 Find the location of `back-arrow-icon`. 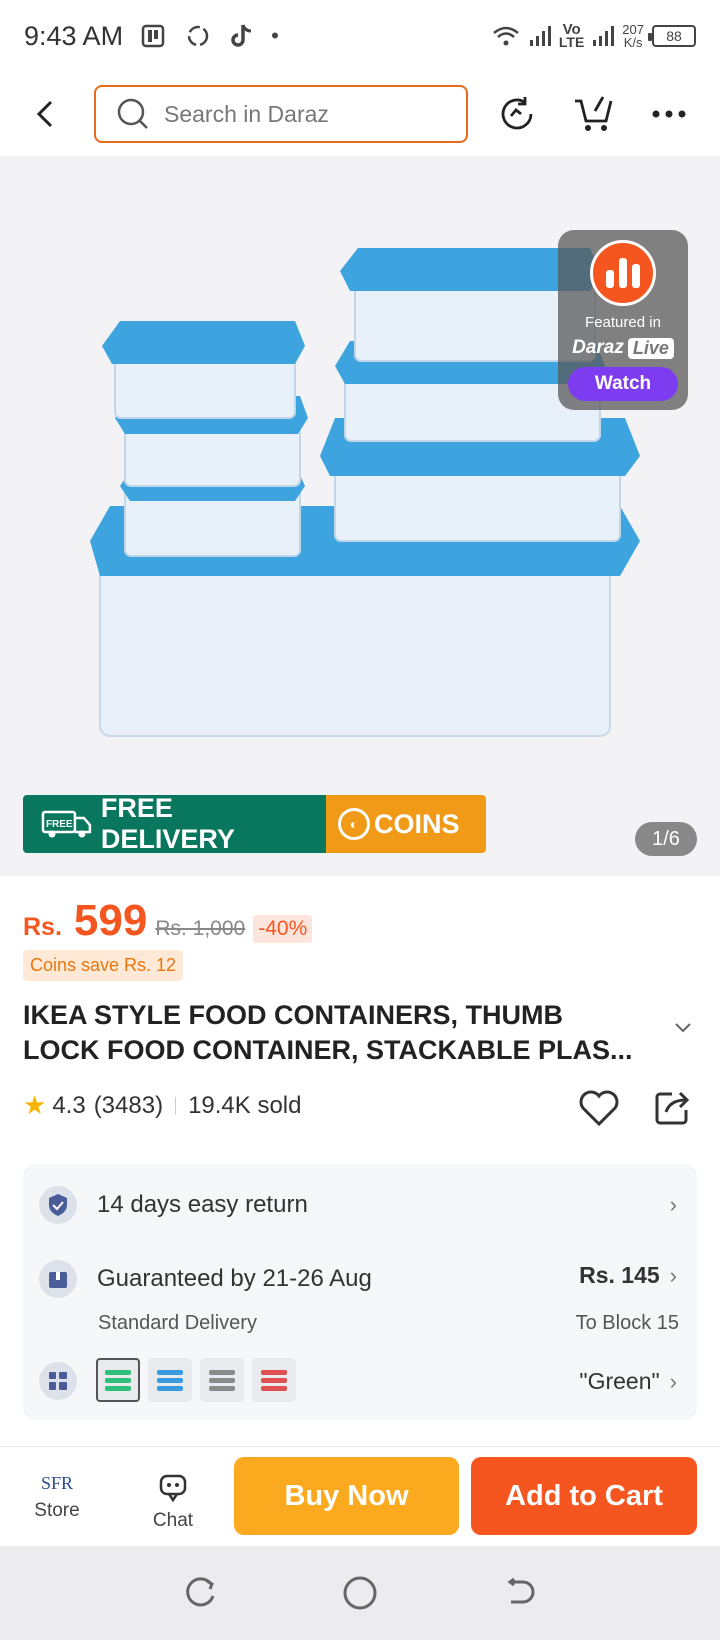

back-arrow-icon is located at coordinates (44, 114).